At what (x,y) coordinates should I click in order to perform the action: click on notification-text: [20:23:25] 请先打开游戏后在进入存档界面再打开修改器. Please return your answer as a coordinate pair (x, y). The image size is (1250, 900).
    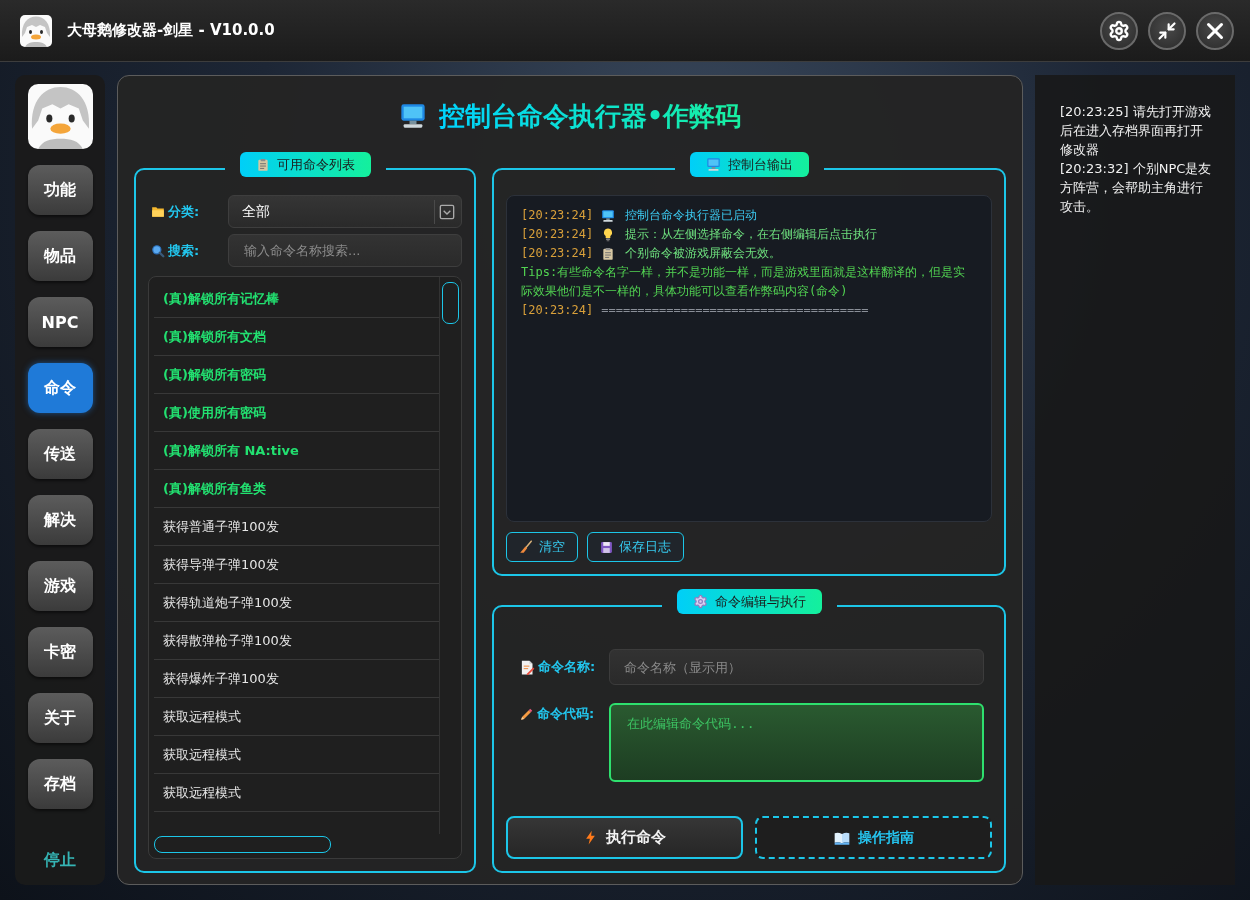
    Looking at the image, I should click on (1136, 131).